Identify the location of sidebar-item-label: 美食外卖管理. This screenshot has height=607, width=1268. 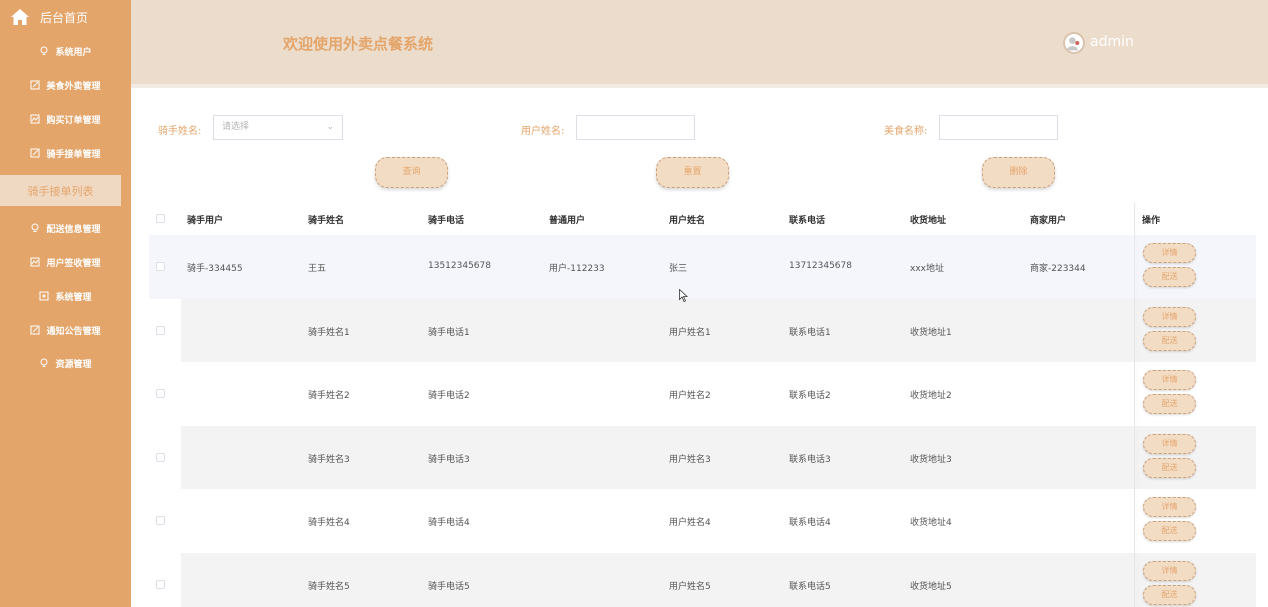
(73, 86).